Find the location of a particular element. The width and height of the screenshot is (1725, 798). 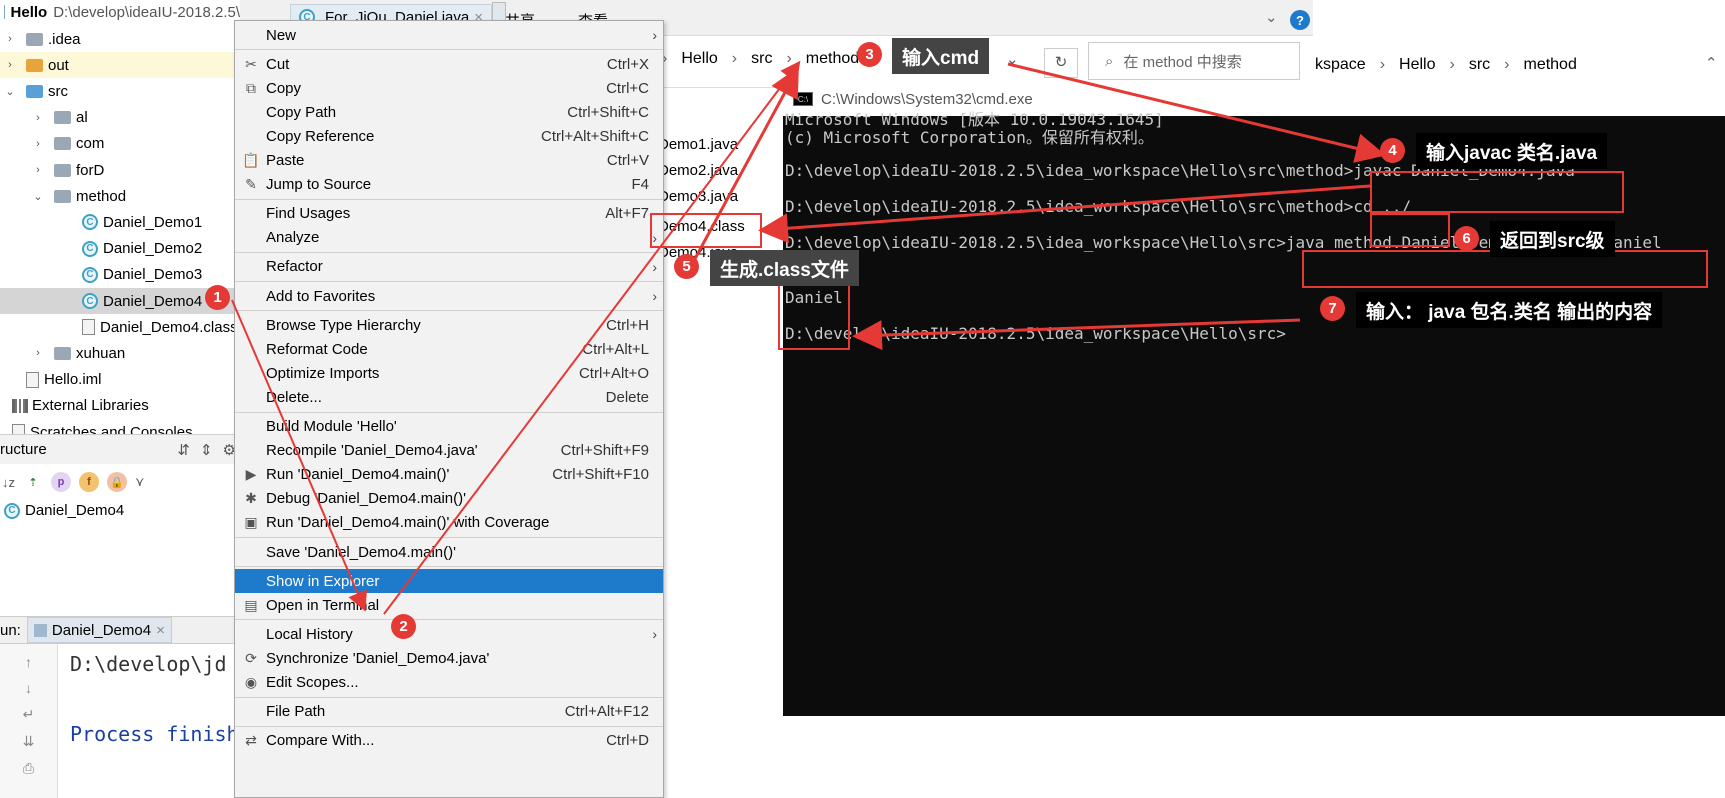

breadcrumb: › Hello › src › method is located at coordinates (760, 59).